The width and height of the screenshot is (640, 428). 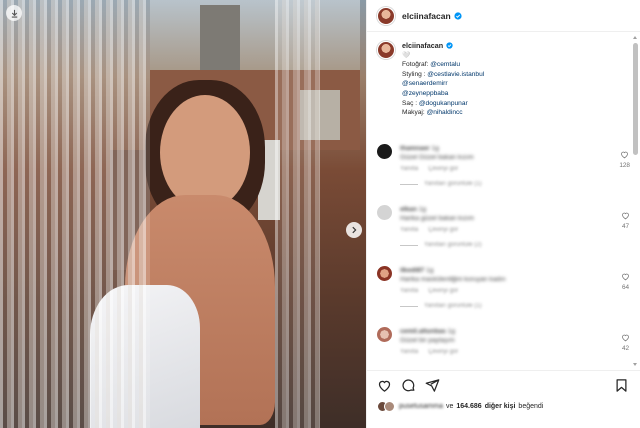 I want to click on post-actions, so click(x=503, y=385).